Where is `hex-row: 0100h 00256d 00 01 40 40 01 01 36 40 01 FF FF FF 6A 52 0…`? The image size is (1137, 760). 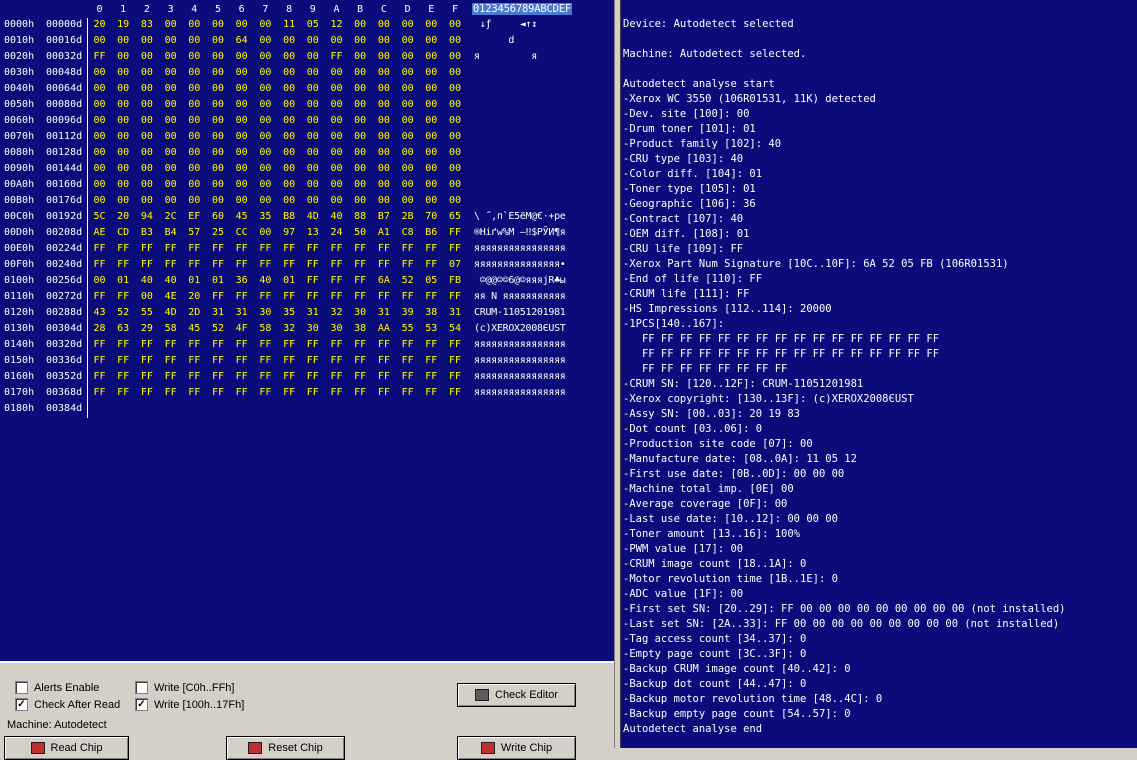
hex-row: 0100h 00256d 00 01 40 40 01 01 36 40 01 FF FF FF 6A 52 0… is located at coordinates (307, 283).